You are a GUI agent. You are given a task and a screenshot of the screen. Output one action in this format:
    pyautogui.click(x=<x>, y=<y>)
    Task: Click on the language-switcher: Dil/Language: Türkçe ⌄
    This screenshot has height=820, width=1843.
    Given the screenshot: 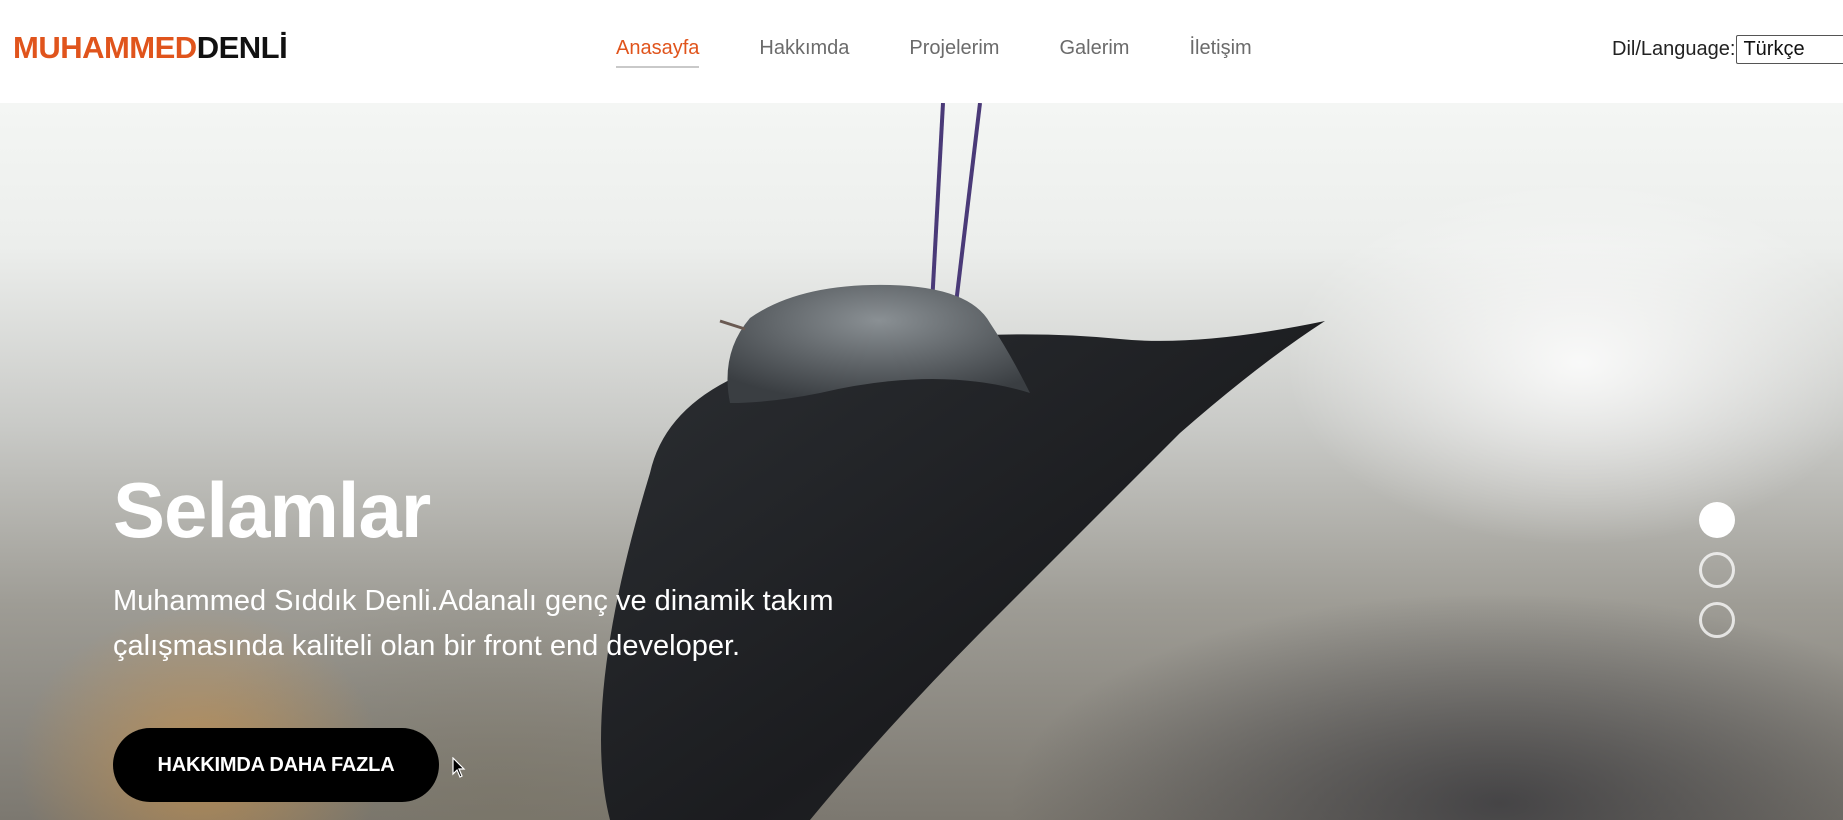 What is the action you would take?
    pyautogui.click(x=1727, y=49)
    